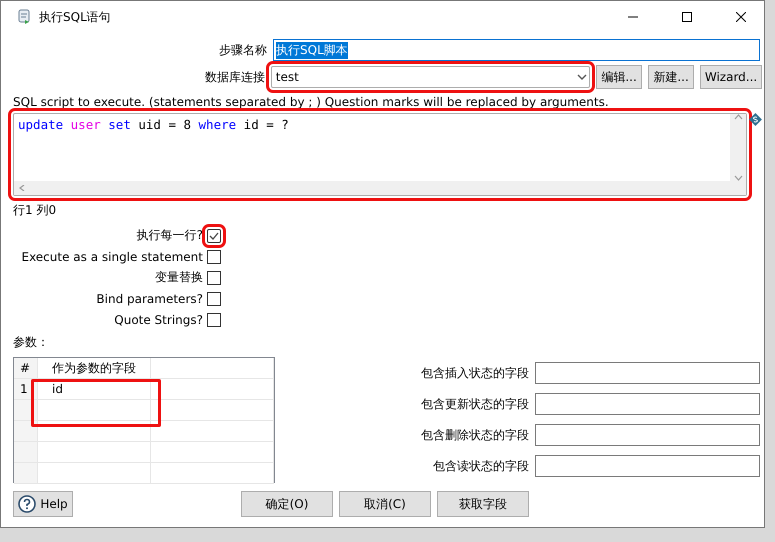 The width and height of the screenshot is (775, 542). What do you see at coordinates (474, 373) in the screenshot?
I see `field-label: 包含插入状态的字段` at bounding box center [474, 373].